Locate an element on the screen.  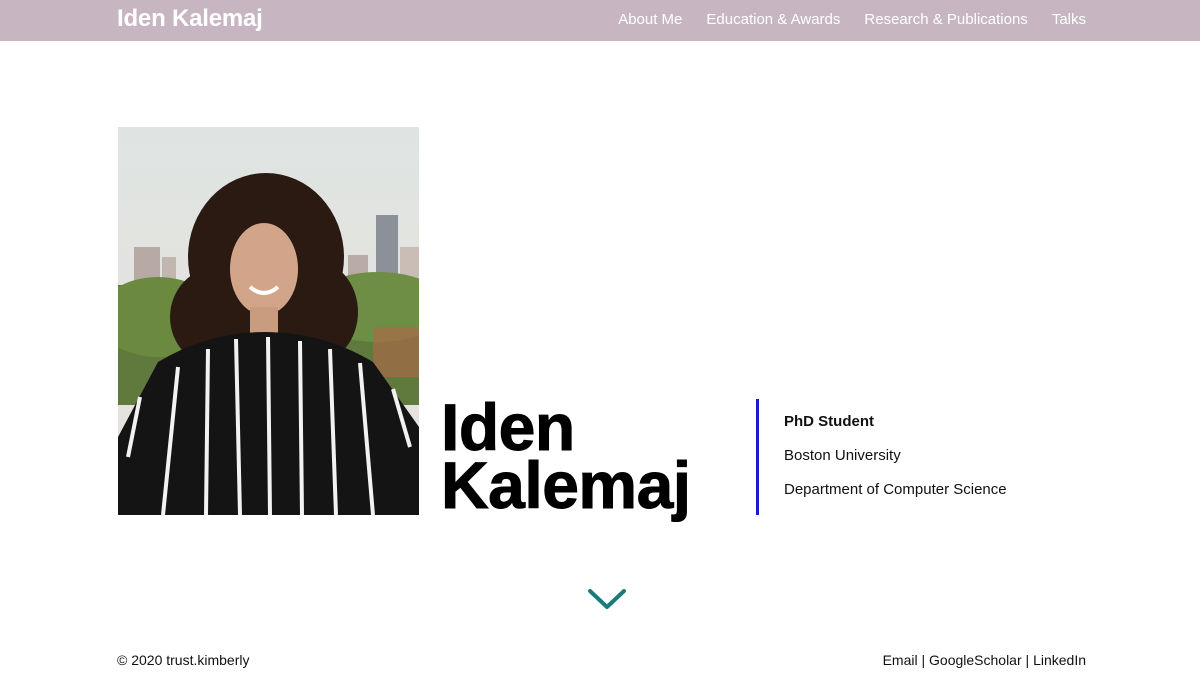
scroll-down-button is located at coordinates (607, 599).